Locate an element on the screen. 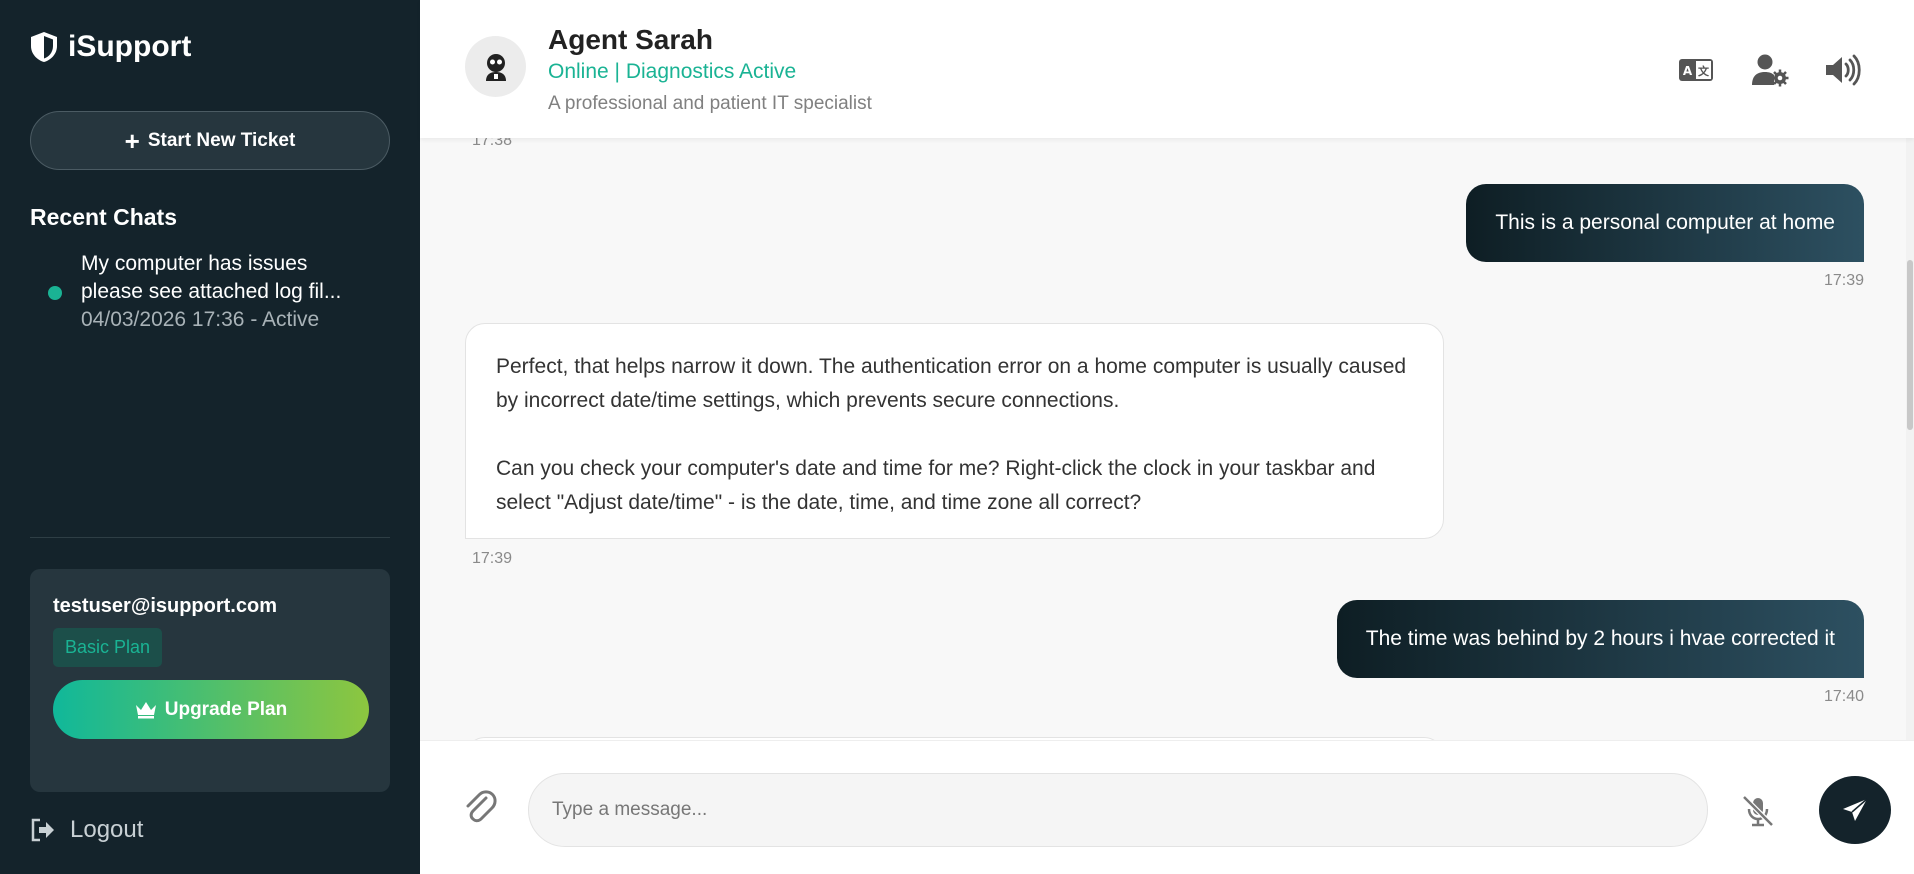  robot-agent-icon is located at coordinates (495, 67).